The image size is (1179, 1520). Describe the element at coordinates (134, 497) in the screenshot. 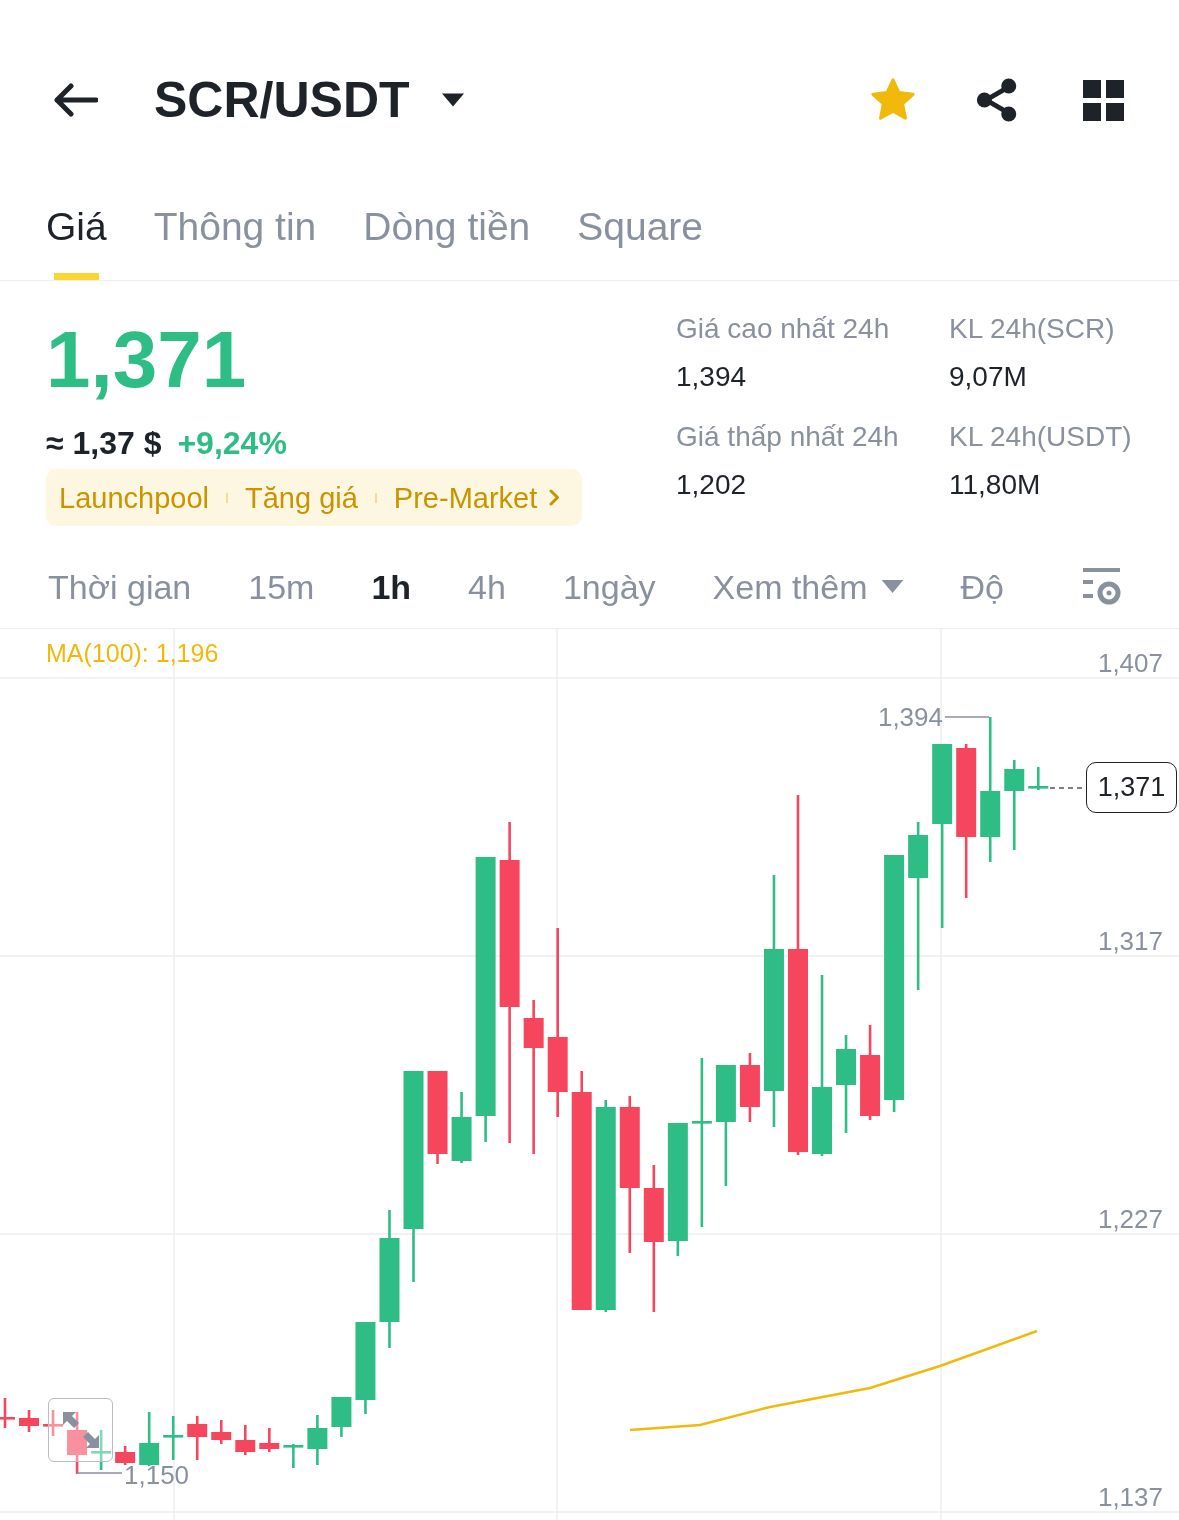

I see `tag-link: Launchpool` at that location.